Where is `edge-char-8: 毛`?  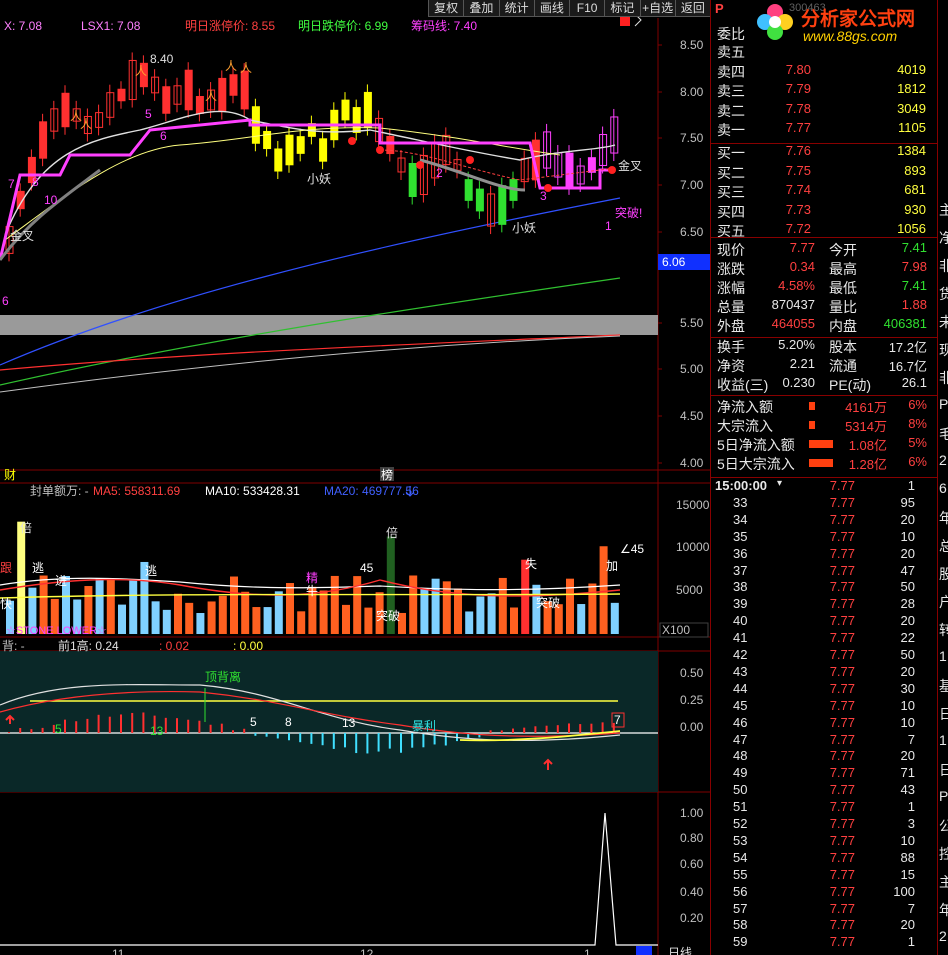
edge-char-8: 毛 is located at coordinates (943, 434).